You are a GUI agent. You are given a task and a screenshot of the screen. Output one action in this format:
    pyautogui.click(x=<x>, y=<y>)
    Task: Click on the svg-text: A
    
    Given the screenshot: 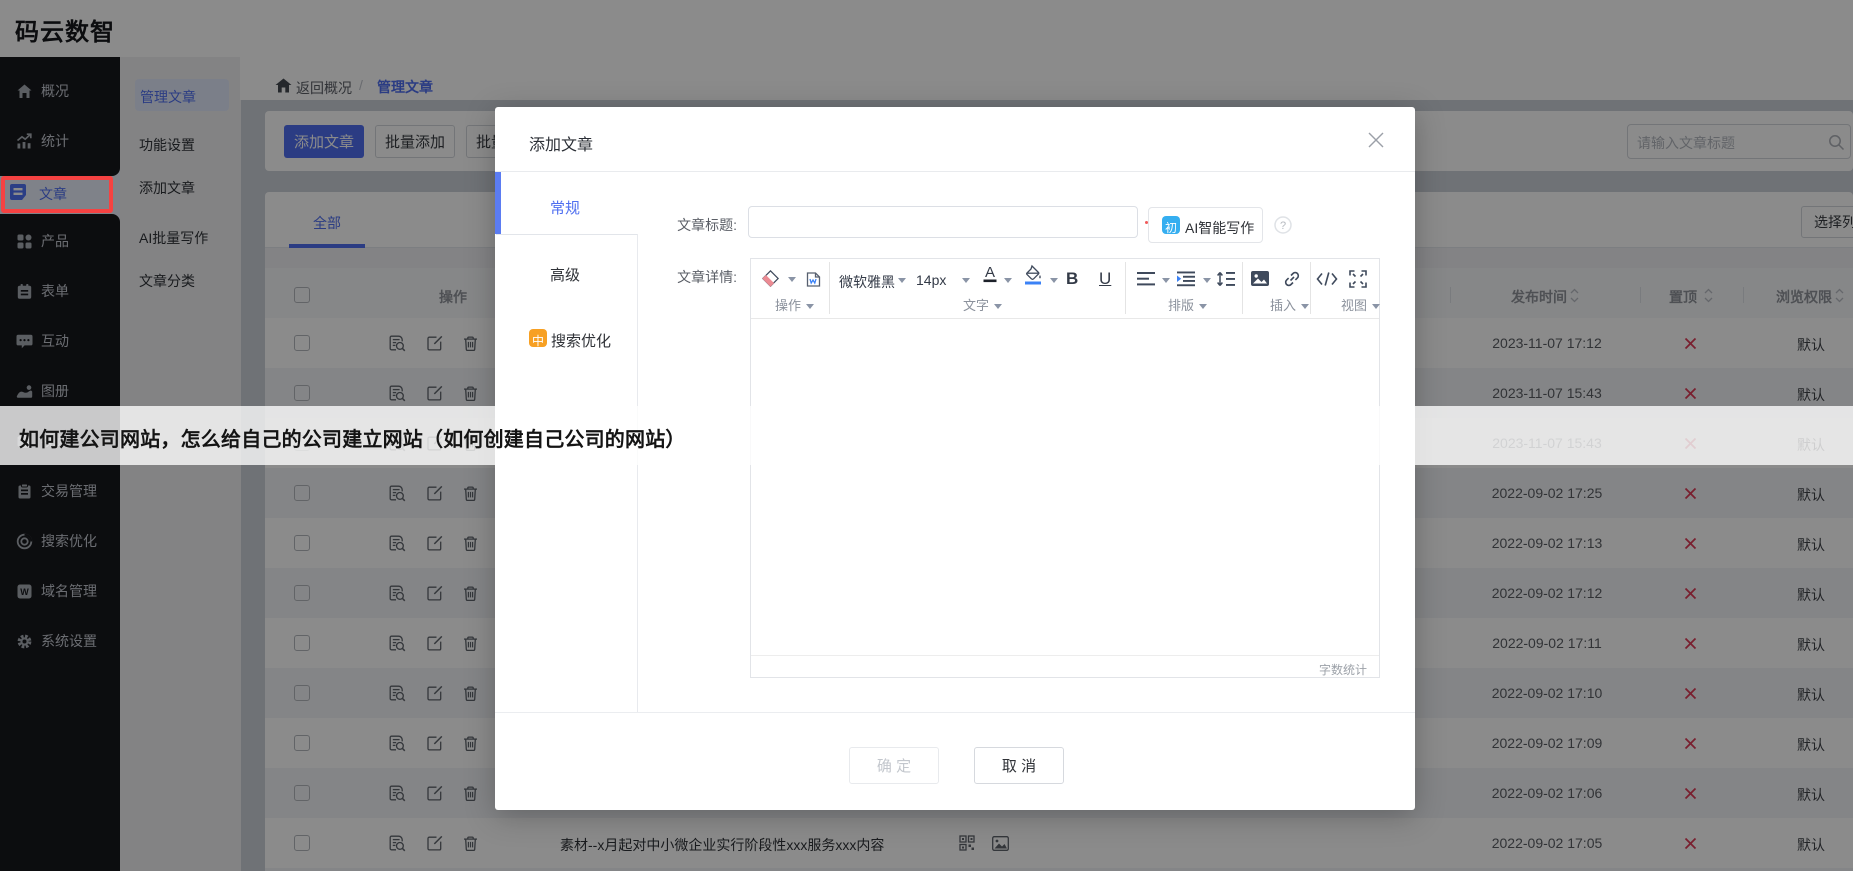 What is the action you would take?
    pyautogui.click(x=990, y=272)
    